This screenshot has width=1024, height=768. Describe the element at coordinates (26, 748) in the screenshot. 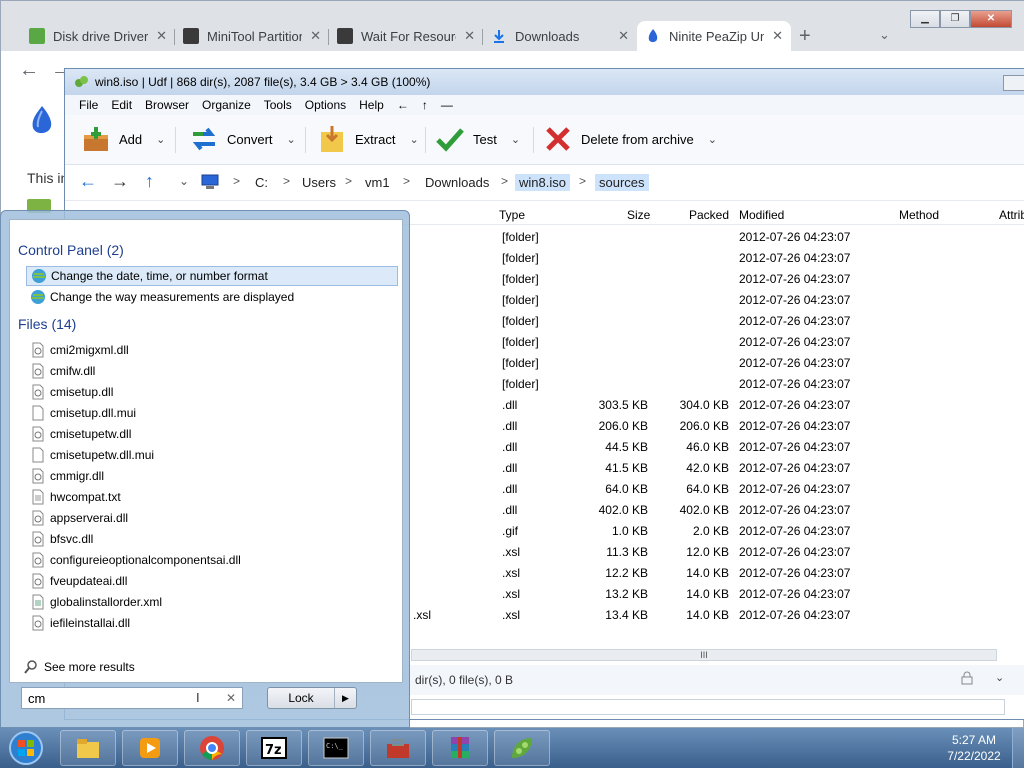

I see `start-button` at that location.